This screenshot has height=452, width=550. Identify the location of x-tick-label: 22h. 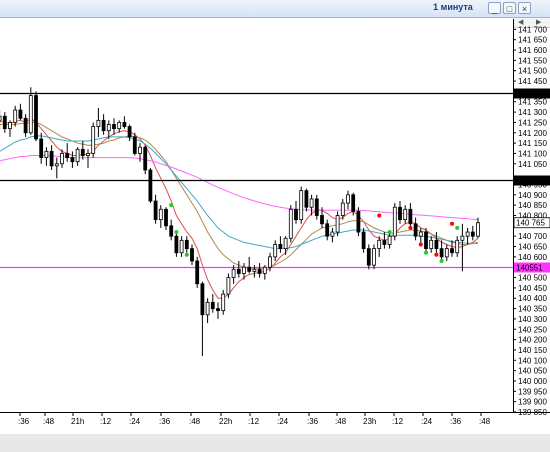
(225, 421).